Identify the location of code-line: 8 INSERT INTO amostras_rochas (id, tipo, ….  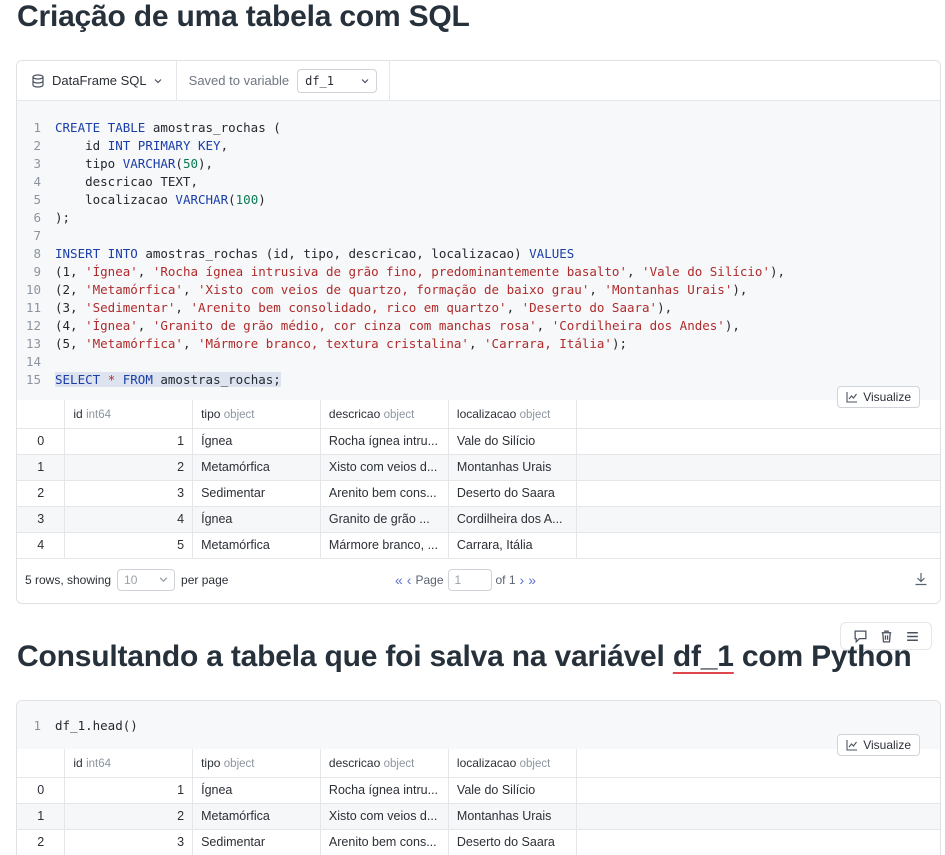
(478, 254).